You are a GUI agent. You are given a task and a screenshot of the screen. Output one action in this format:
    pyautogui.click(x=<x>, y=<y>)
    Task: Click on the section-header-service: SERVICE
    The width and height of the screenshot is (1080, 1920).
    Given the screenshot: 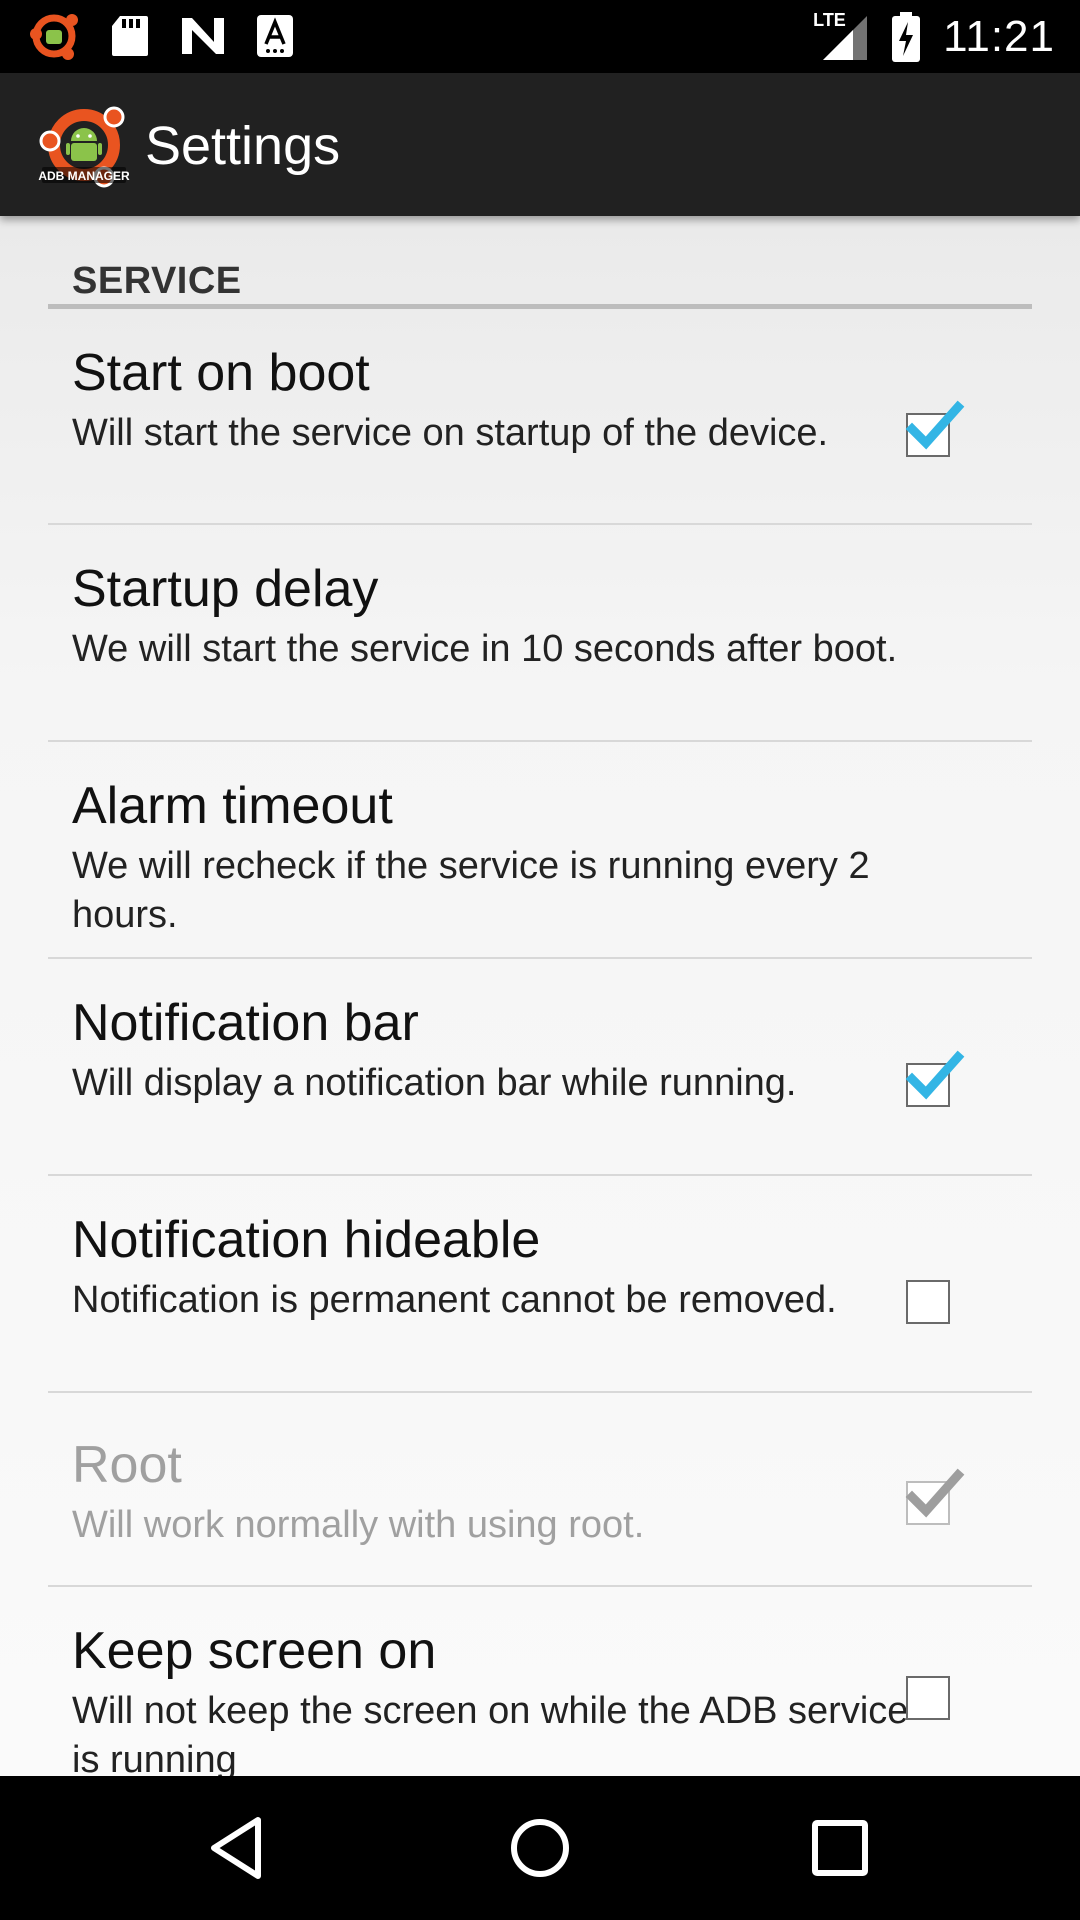 What is the action you would take?
    pyautogui.click(x=540, y=274)
    